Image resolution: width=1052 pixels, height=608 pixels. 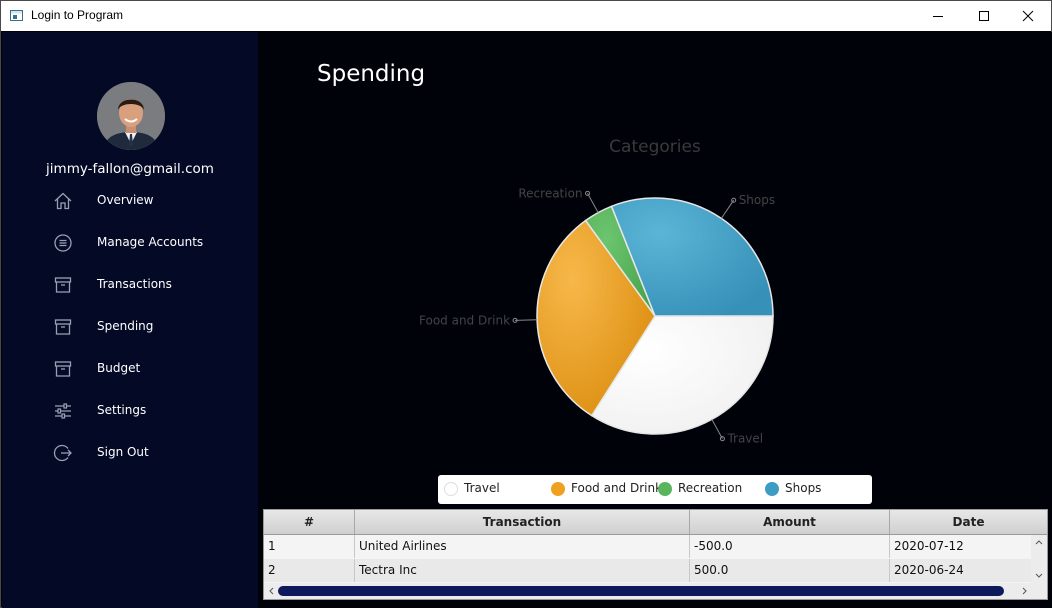 I want to click on minimize-button, so click(x=938, y=16).